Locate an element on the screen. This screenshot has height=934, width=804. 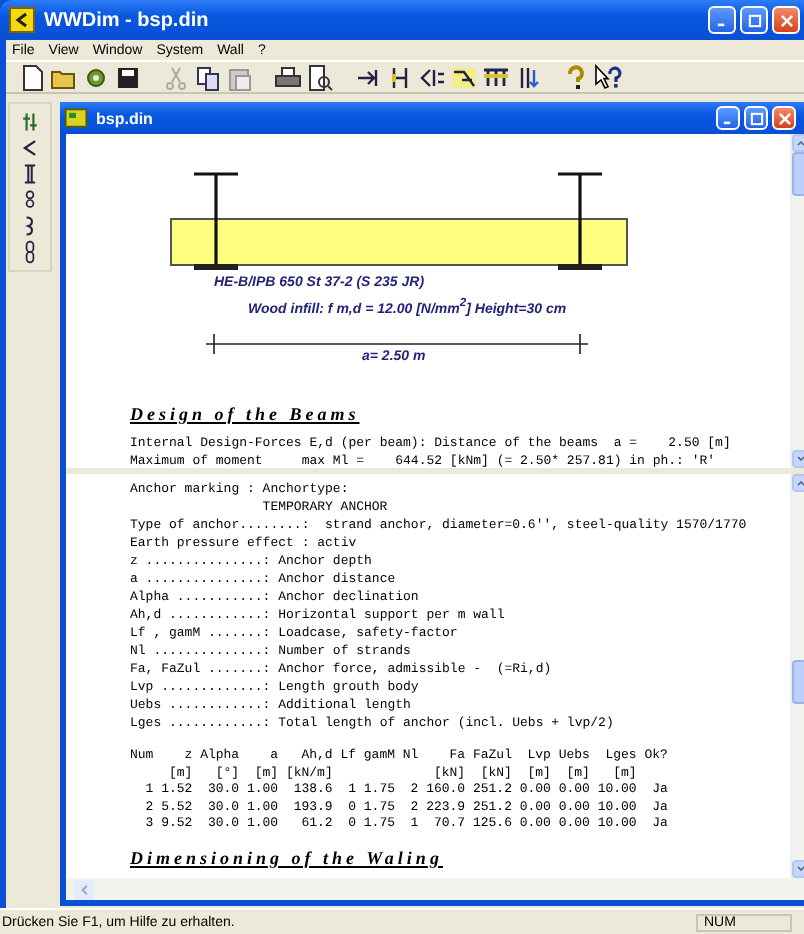
scroll-left-icon is located at coordinates (84, 889).